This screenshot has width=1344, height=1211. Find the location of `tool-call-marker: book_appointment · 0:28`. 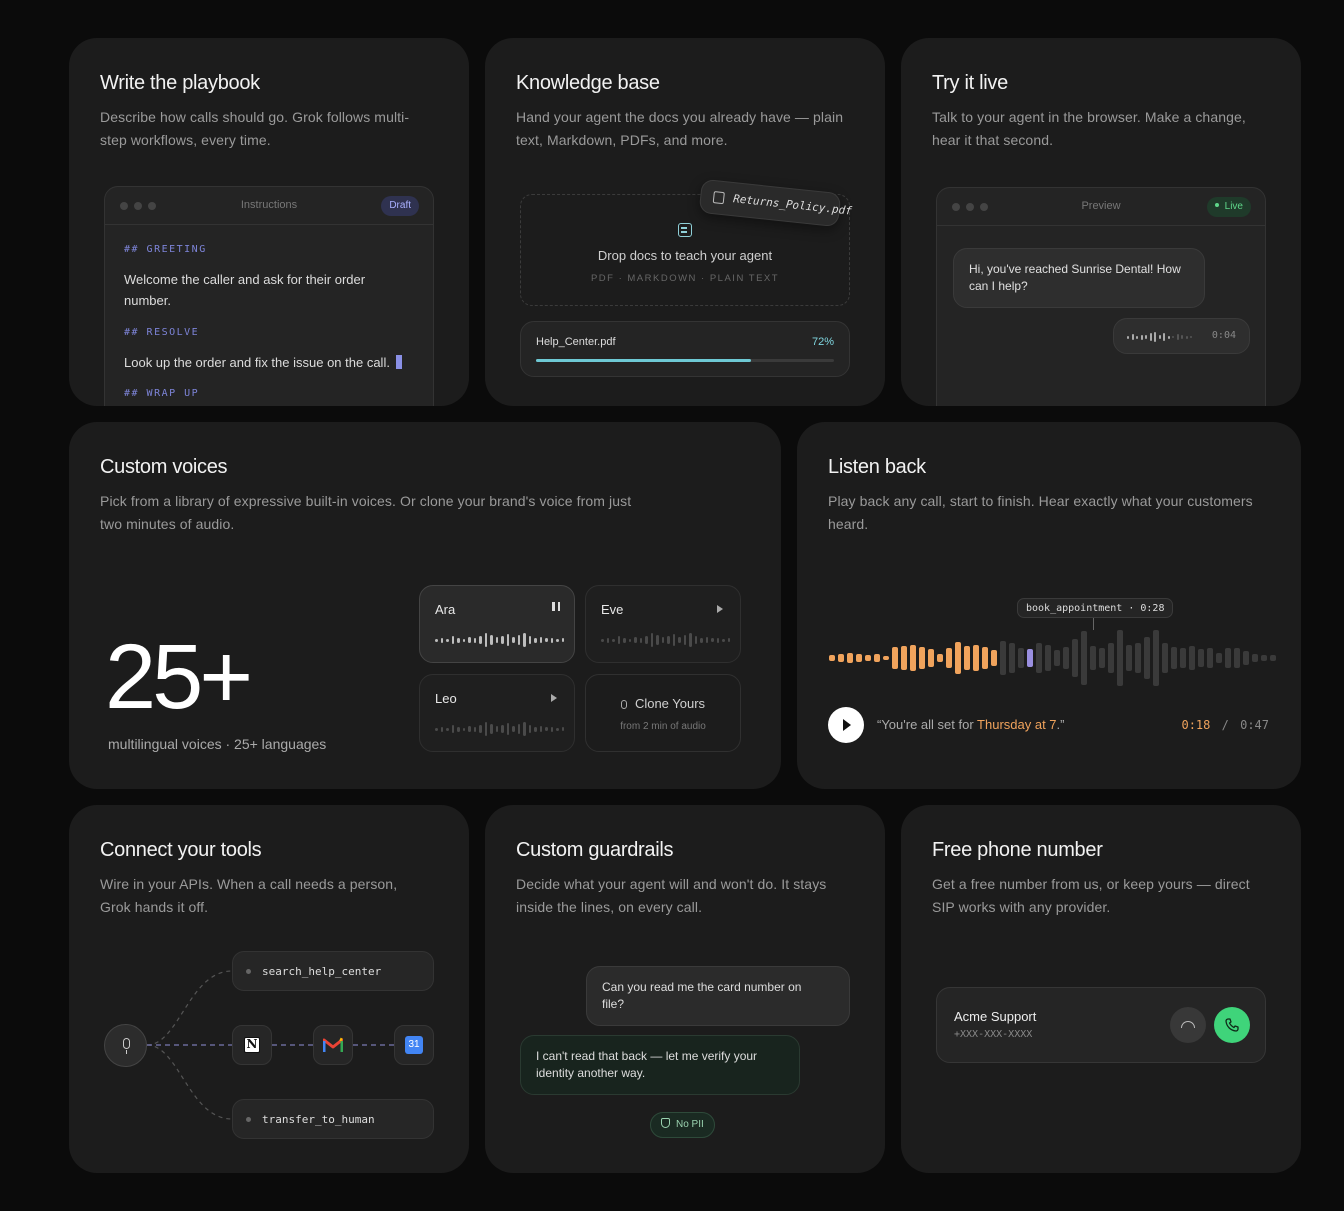

tool-call-marker: book_appointment · 0:28 is located at coordinates (1095, 608).